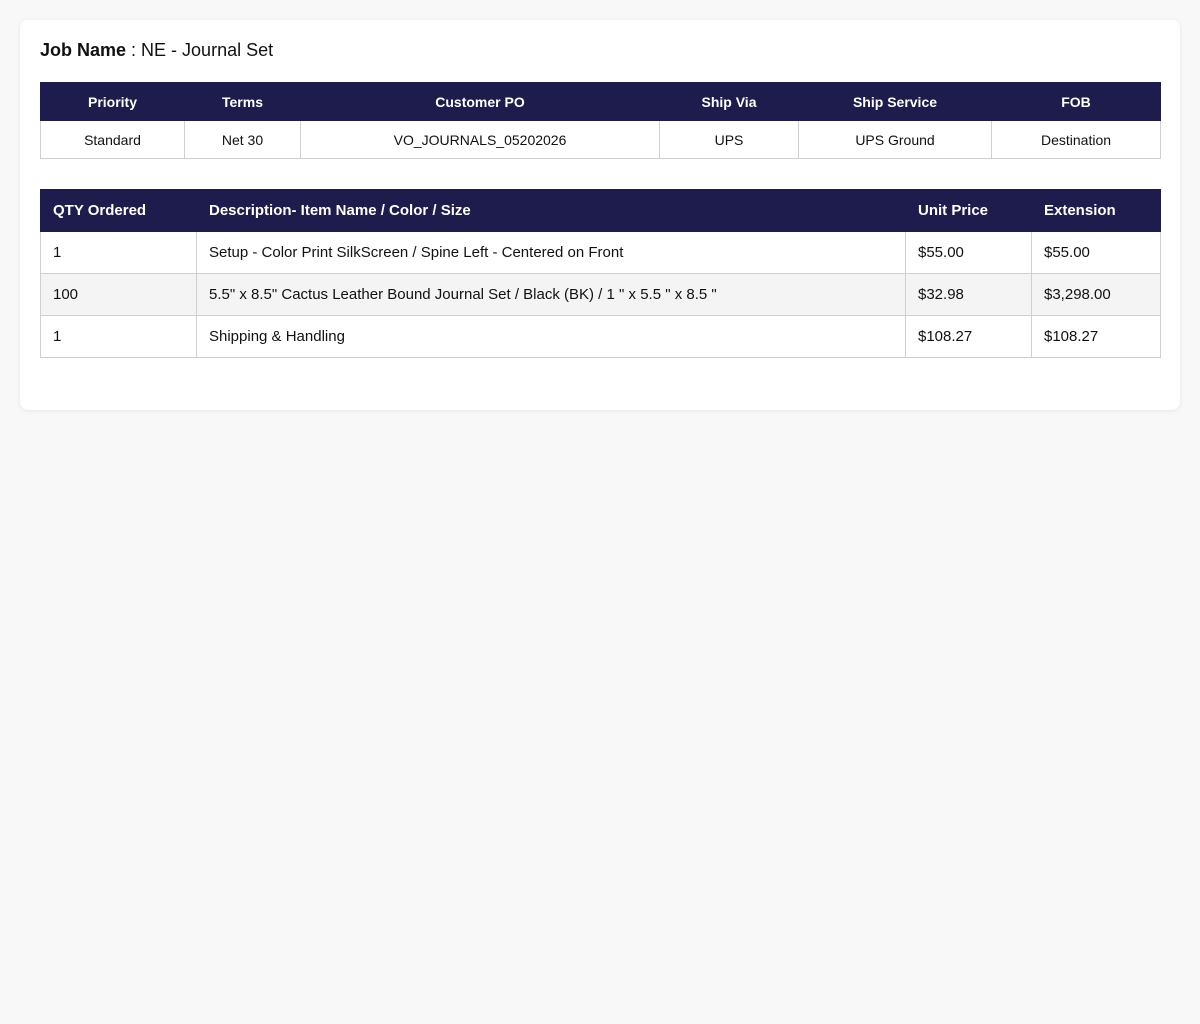 This screenshot has height=1024, width=1200. I want to click on job-name-label: Job Name, so click(83, 50).